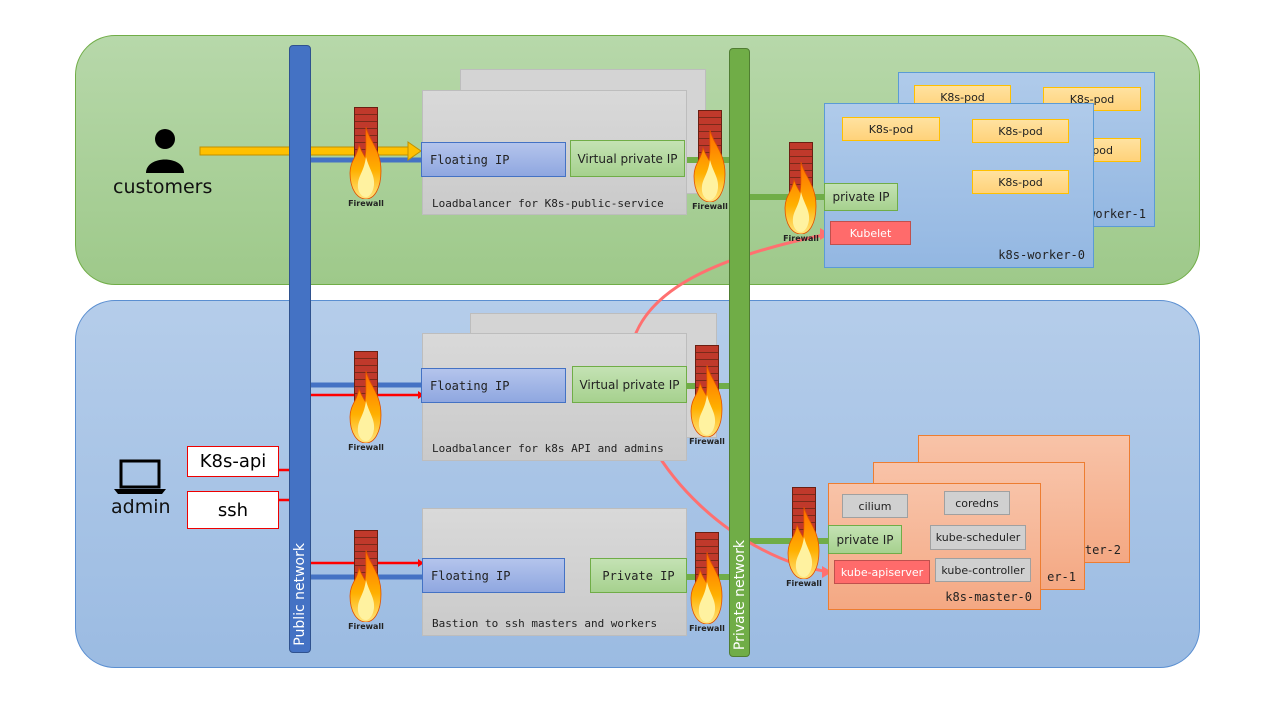 This screenshot has width=1280, height=720. What do you see at coordinates (300, 349) in the screenshot?
I see `public-network-bar: Public network` at bounding box center [300, 349].